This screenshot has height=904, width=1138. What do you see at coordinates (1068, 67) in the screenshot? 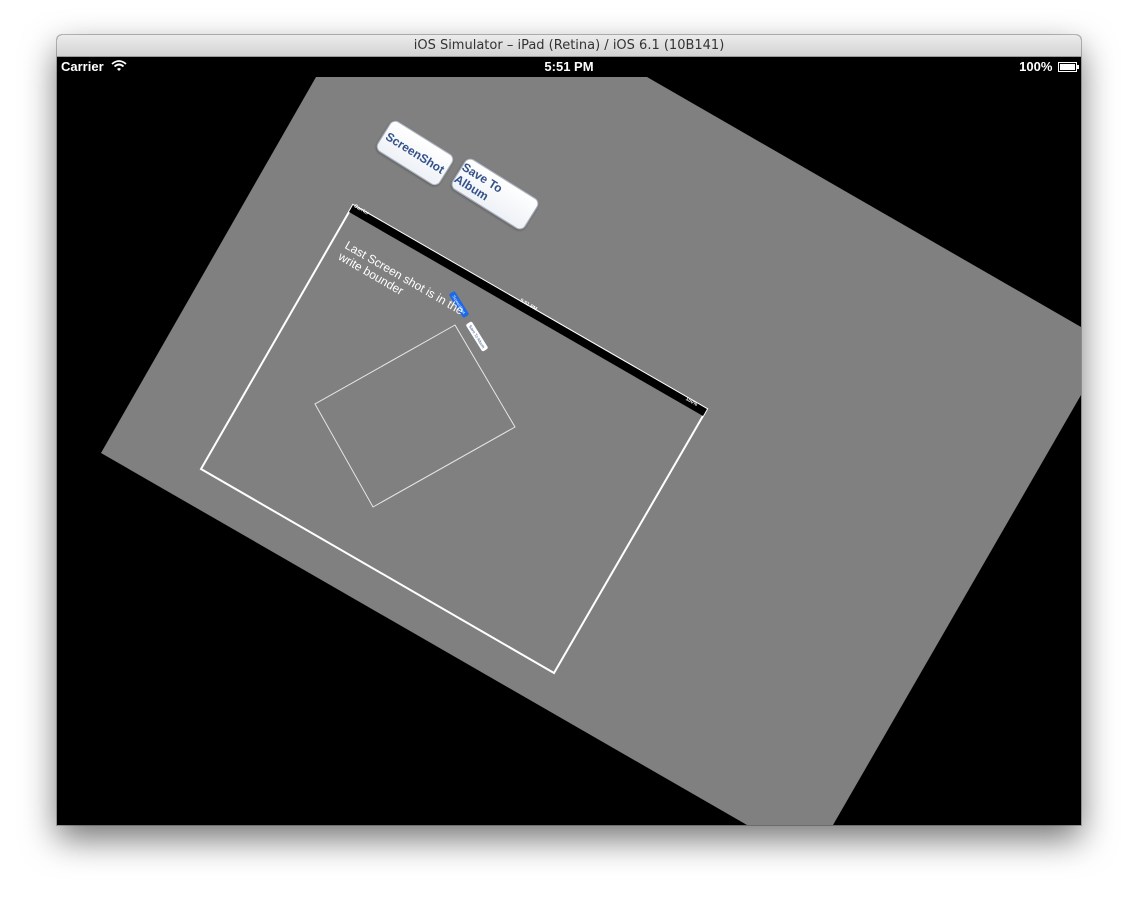
I see `battery-icon` at bounding box center [1068, 67].